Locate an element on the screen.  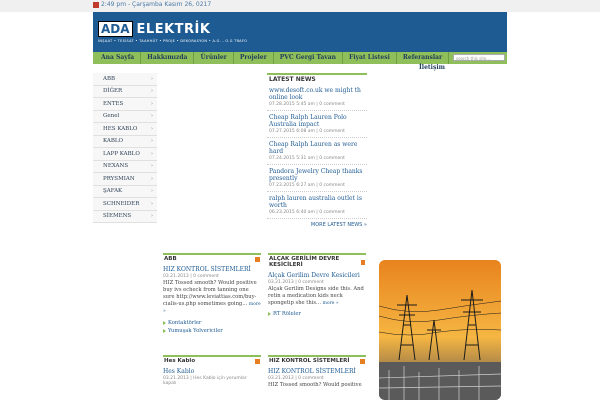
box-header: HIZ KONTROL SİSTEMLERİ is located at coordinates (317, 360).